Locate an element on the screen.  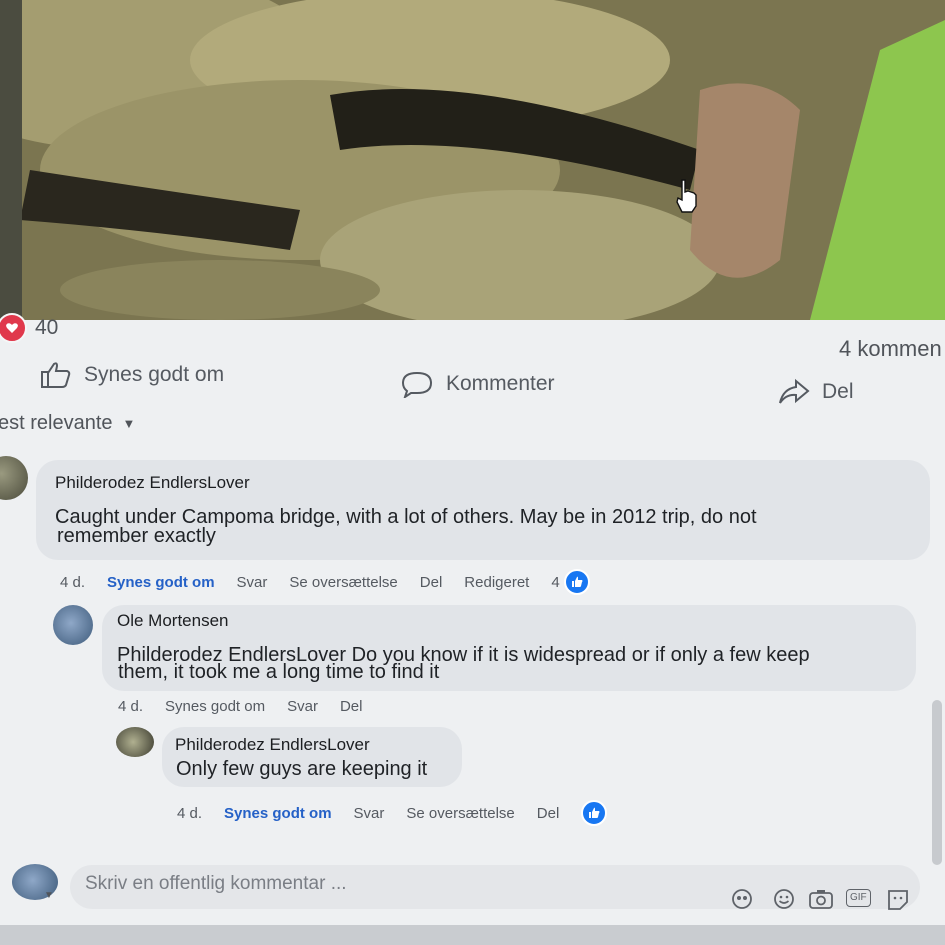
bottom-bar is located at coordinates (472, 935).